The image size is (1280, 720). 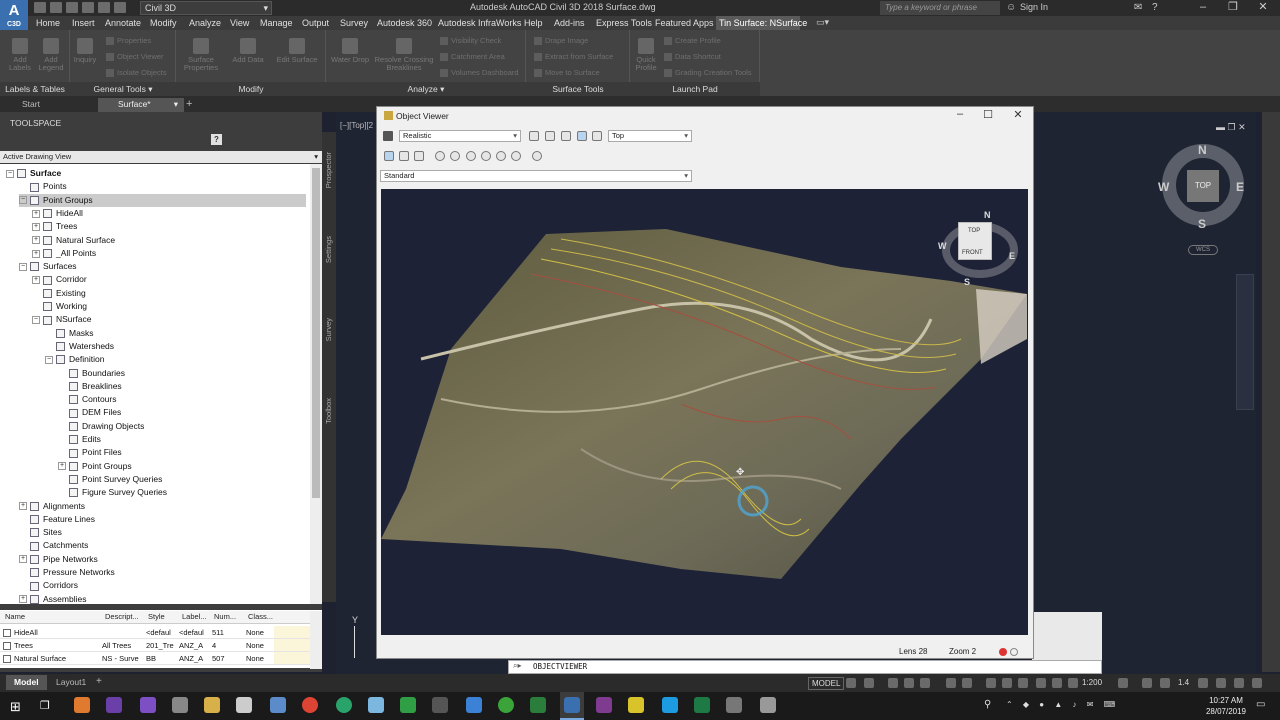 What do you see at coordinates (942, 246) in the screenshot?
I see `ov-compass-west: W` at bounding box center [942, 246].